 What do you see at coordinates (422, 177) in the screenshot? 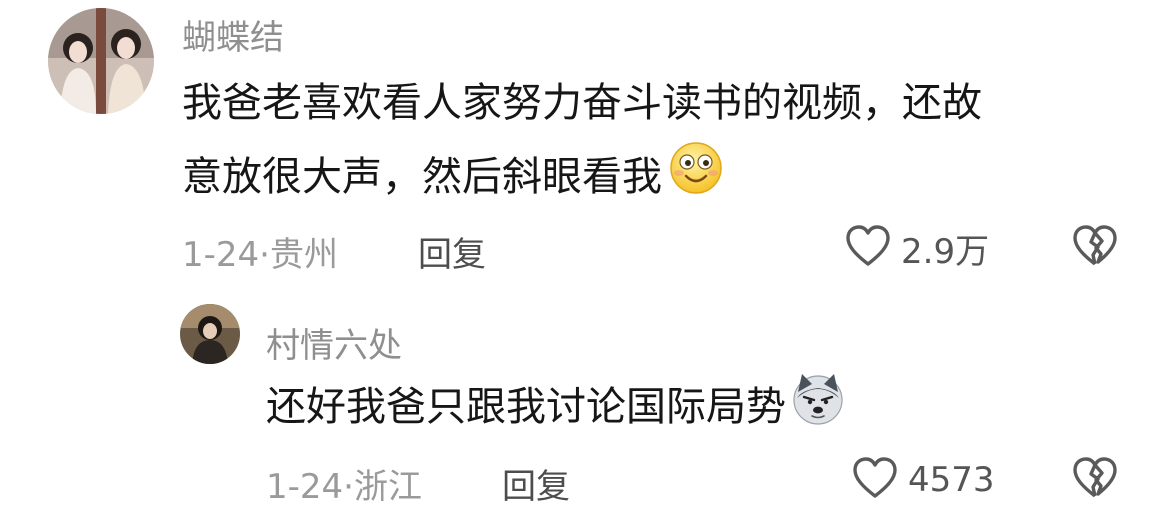
I see `comment-text: 意放很大声，然后斜眼看我` at bounding box center [422, 177].